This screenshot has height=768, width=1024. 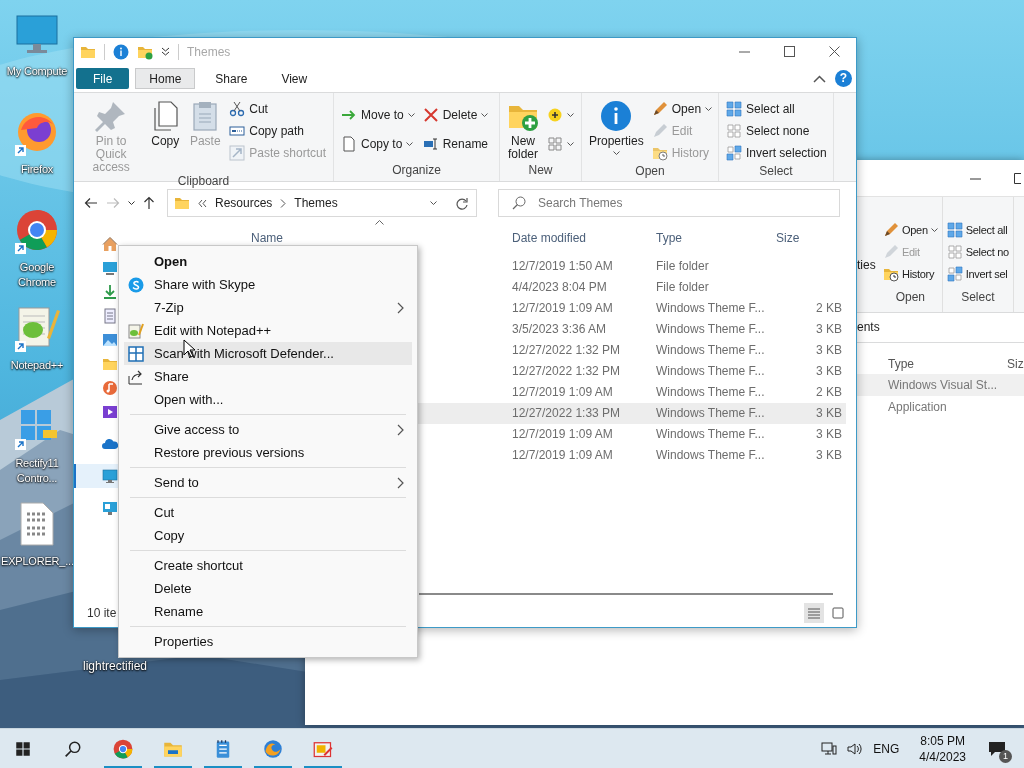 What do you see at coordinates (942, 748) in the screenshot?
I see `clock: 8:05 PM 4/4/2023` at bounding box center [942, 748].